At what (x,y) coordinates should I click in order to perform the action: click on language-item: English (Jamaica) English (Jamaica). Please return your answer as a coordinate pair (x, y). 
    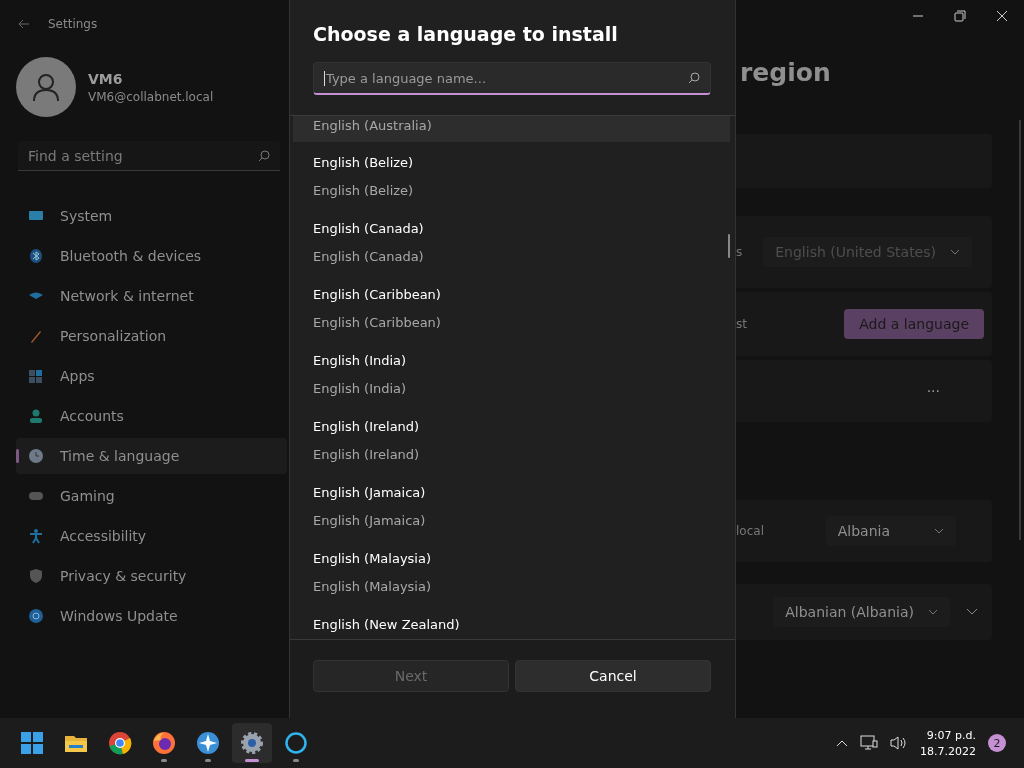
    Looking at the image, I should click on (511, 508).